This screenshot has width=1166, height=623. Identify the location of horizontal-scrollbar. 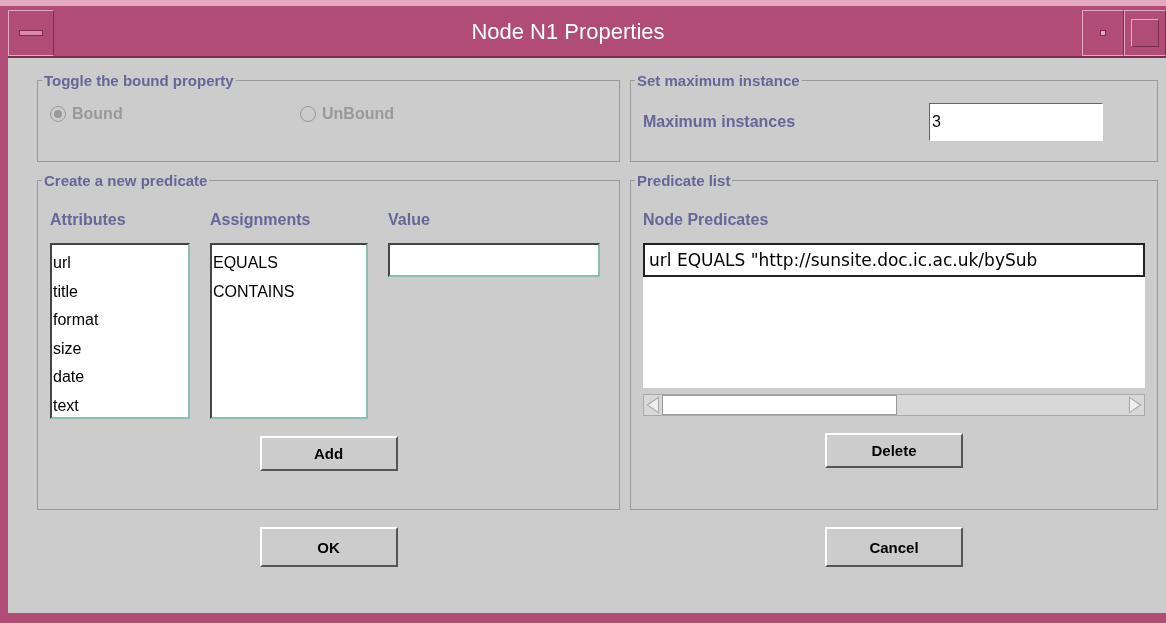
(894, 405).